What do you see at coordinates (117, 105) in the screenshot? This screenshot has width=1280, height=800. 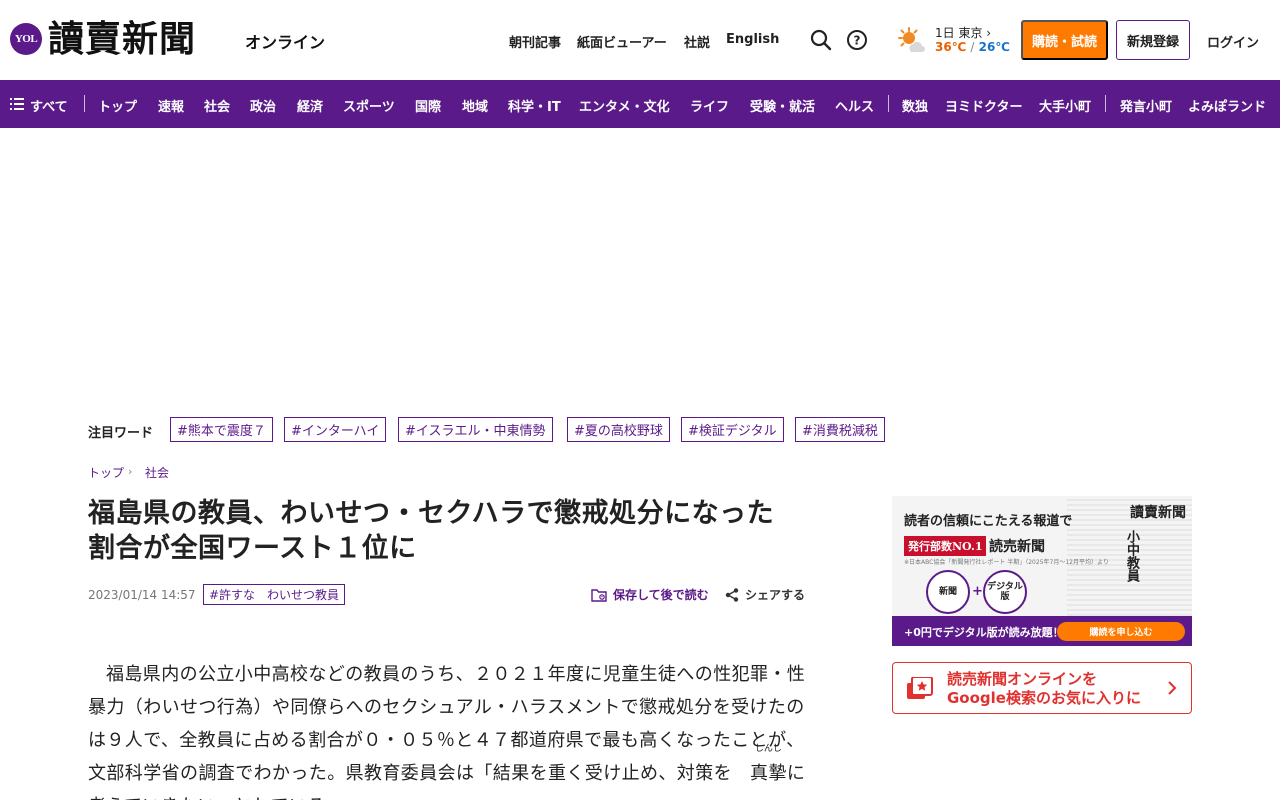 I see `cat-top: トップ` at bounding box center [117, 105].